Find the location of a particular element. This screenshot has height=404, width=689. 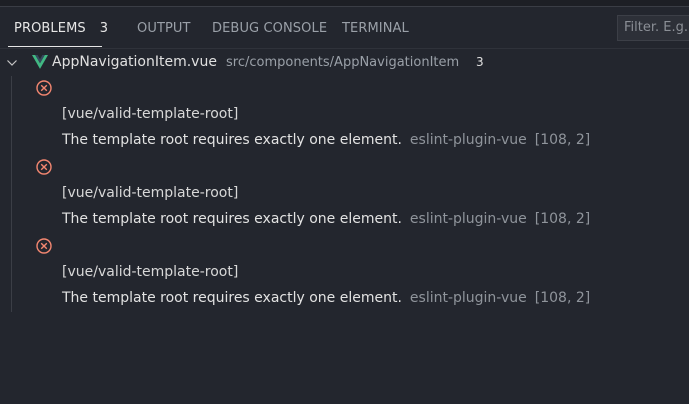

chevron-down-icon is located at coordinates (12, 63).